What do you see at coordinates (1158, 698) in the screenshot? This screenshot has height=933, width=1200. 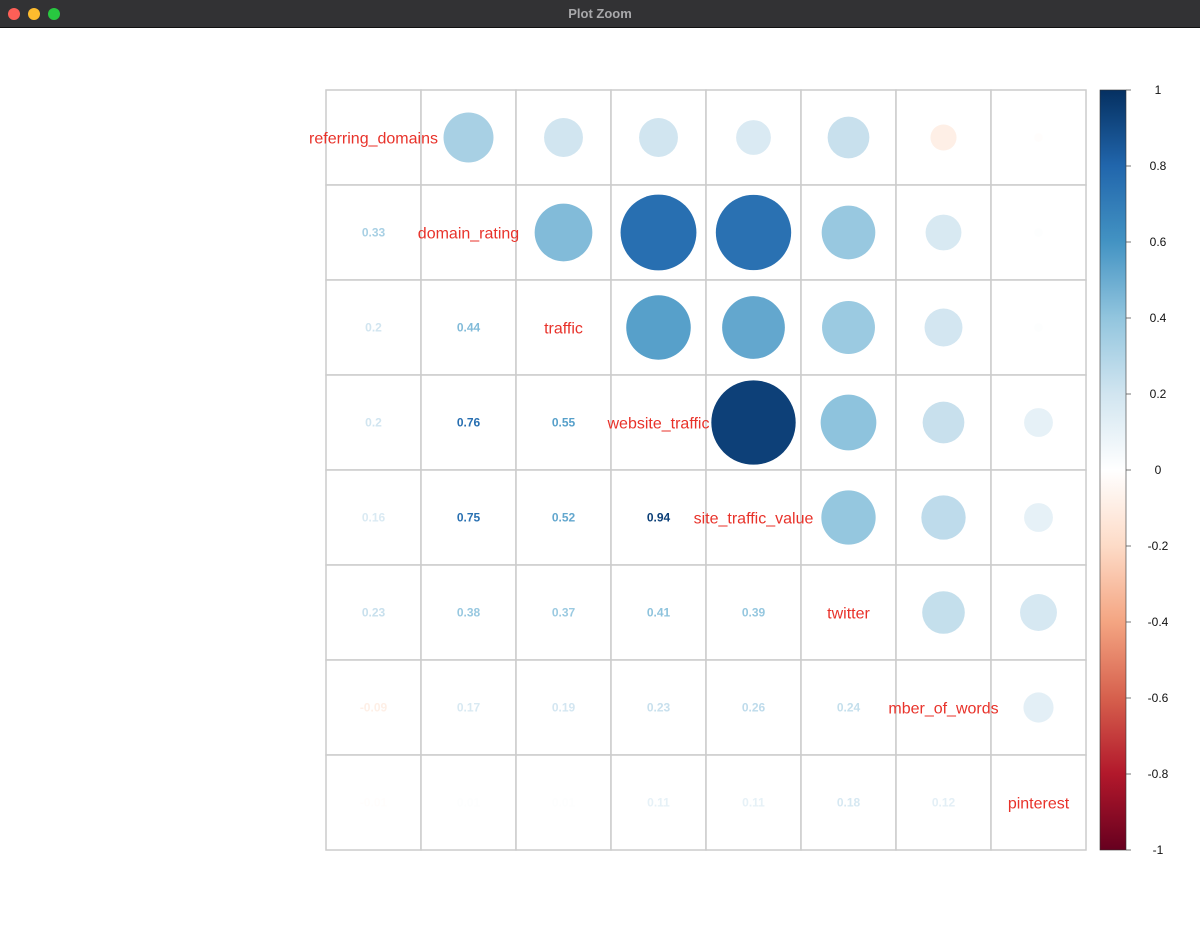 I see `colorbar-tick-label: -0.6` at bounding box center [1158, 698].